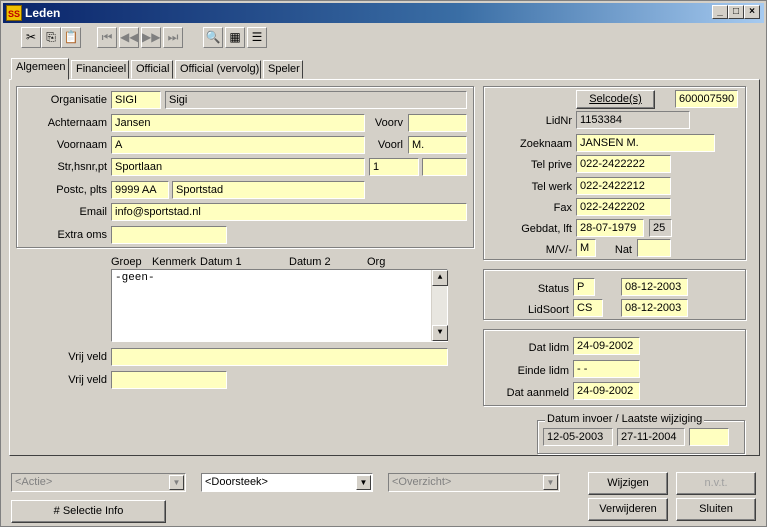  What do you see at coordinates (610, 228) in the screenshot?
I see `gebdat-field: 28-07-1979` at bounding box center [610, 228].